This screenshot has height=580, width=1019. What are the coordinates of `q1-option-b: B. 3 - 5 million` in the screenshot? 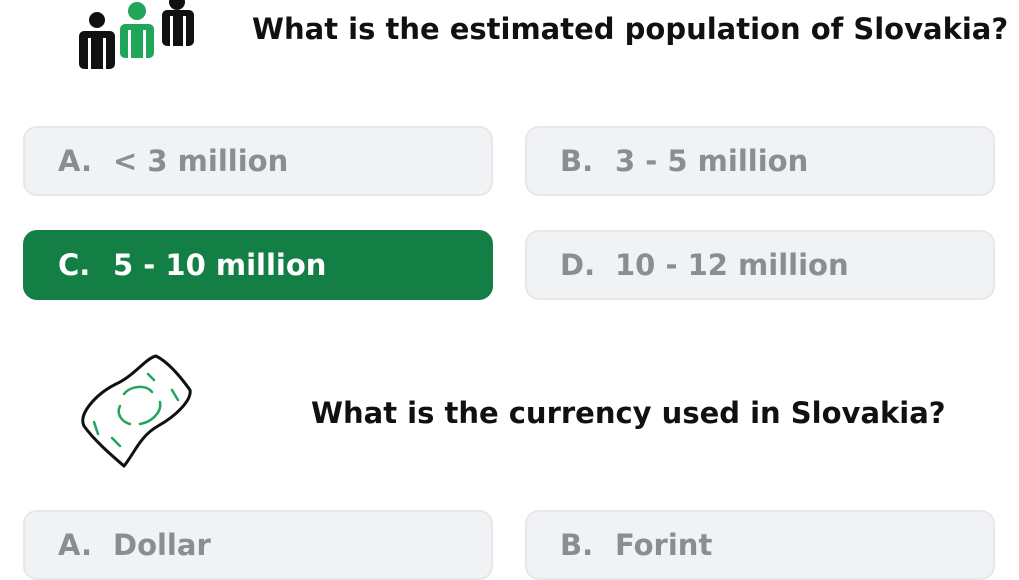 It's located at (760, 161).